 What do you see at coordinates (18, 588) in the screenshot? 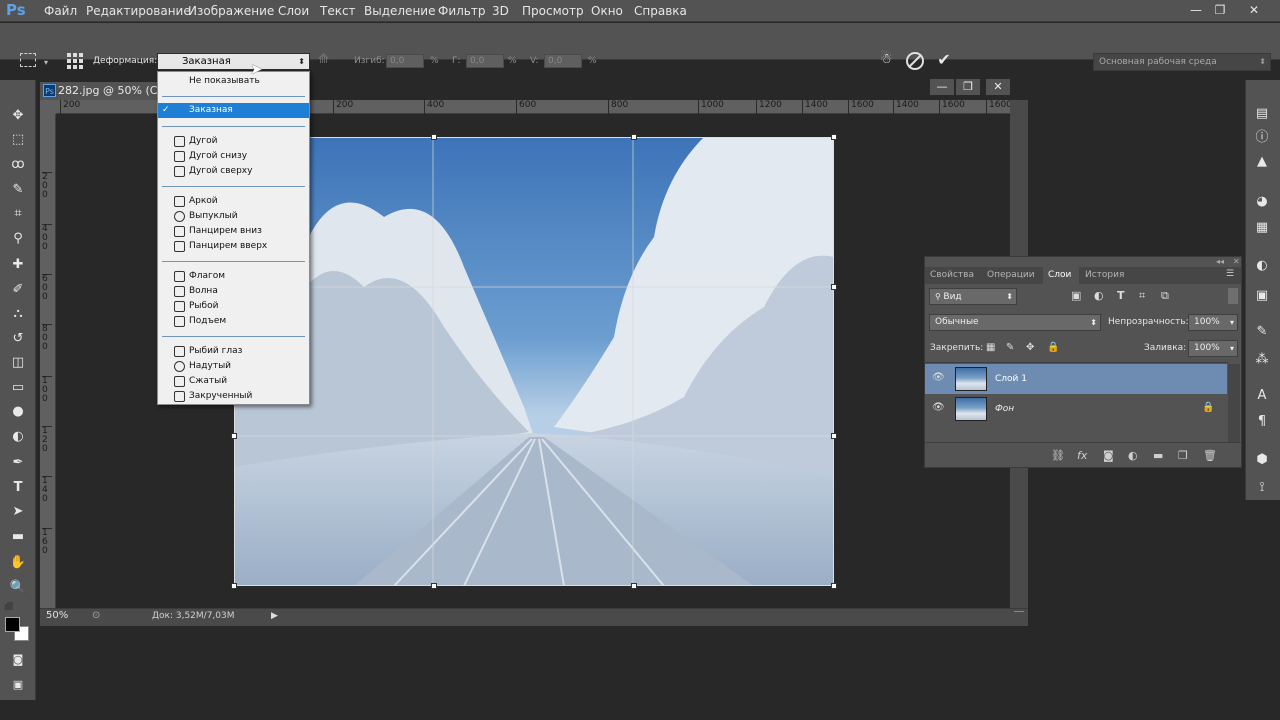
I see `zoom-tool-icon: 🔍` at bounding box center [18, 588].